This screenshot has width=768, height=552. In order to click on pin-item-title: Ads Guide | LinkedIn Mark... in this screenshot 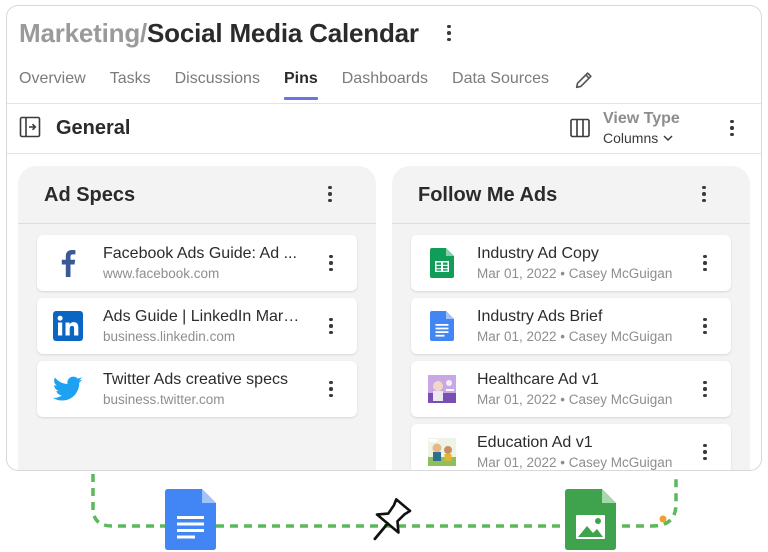, I will do `click(203, 316)`.